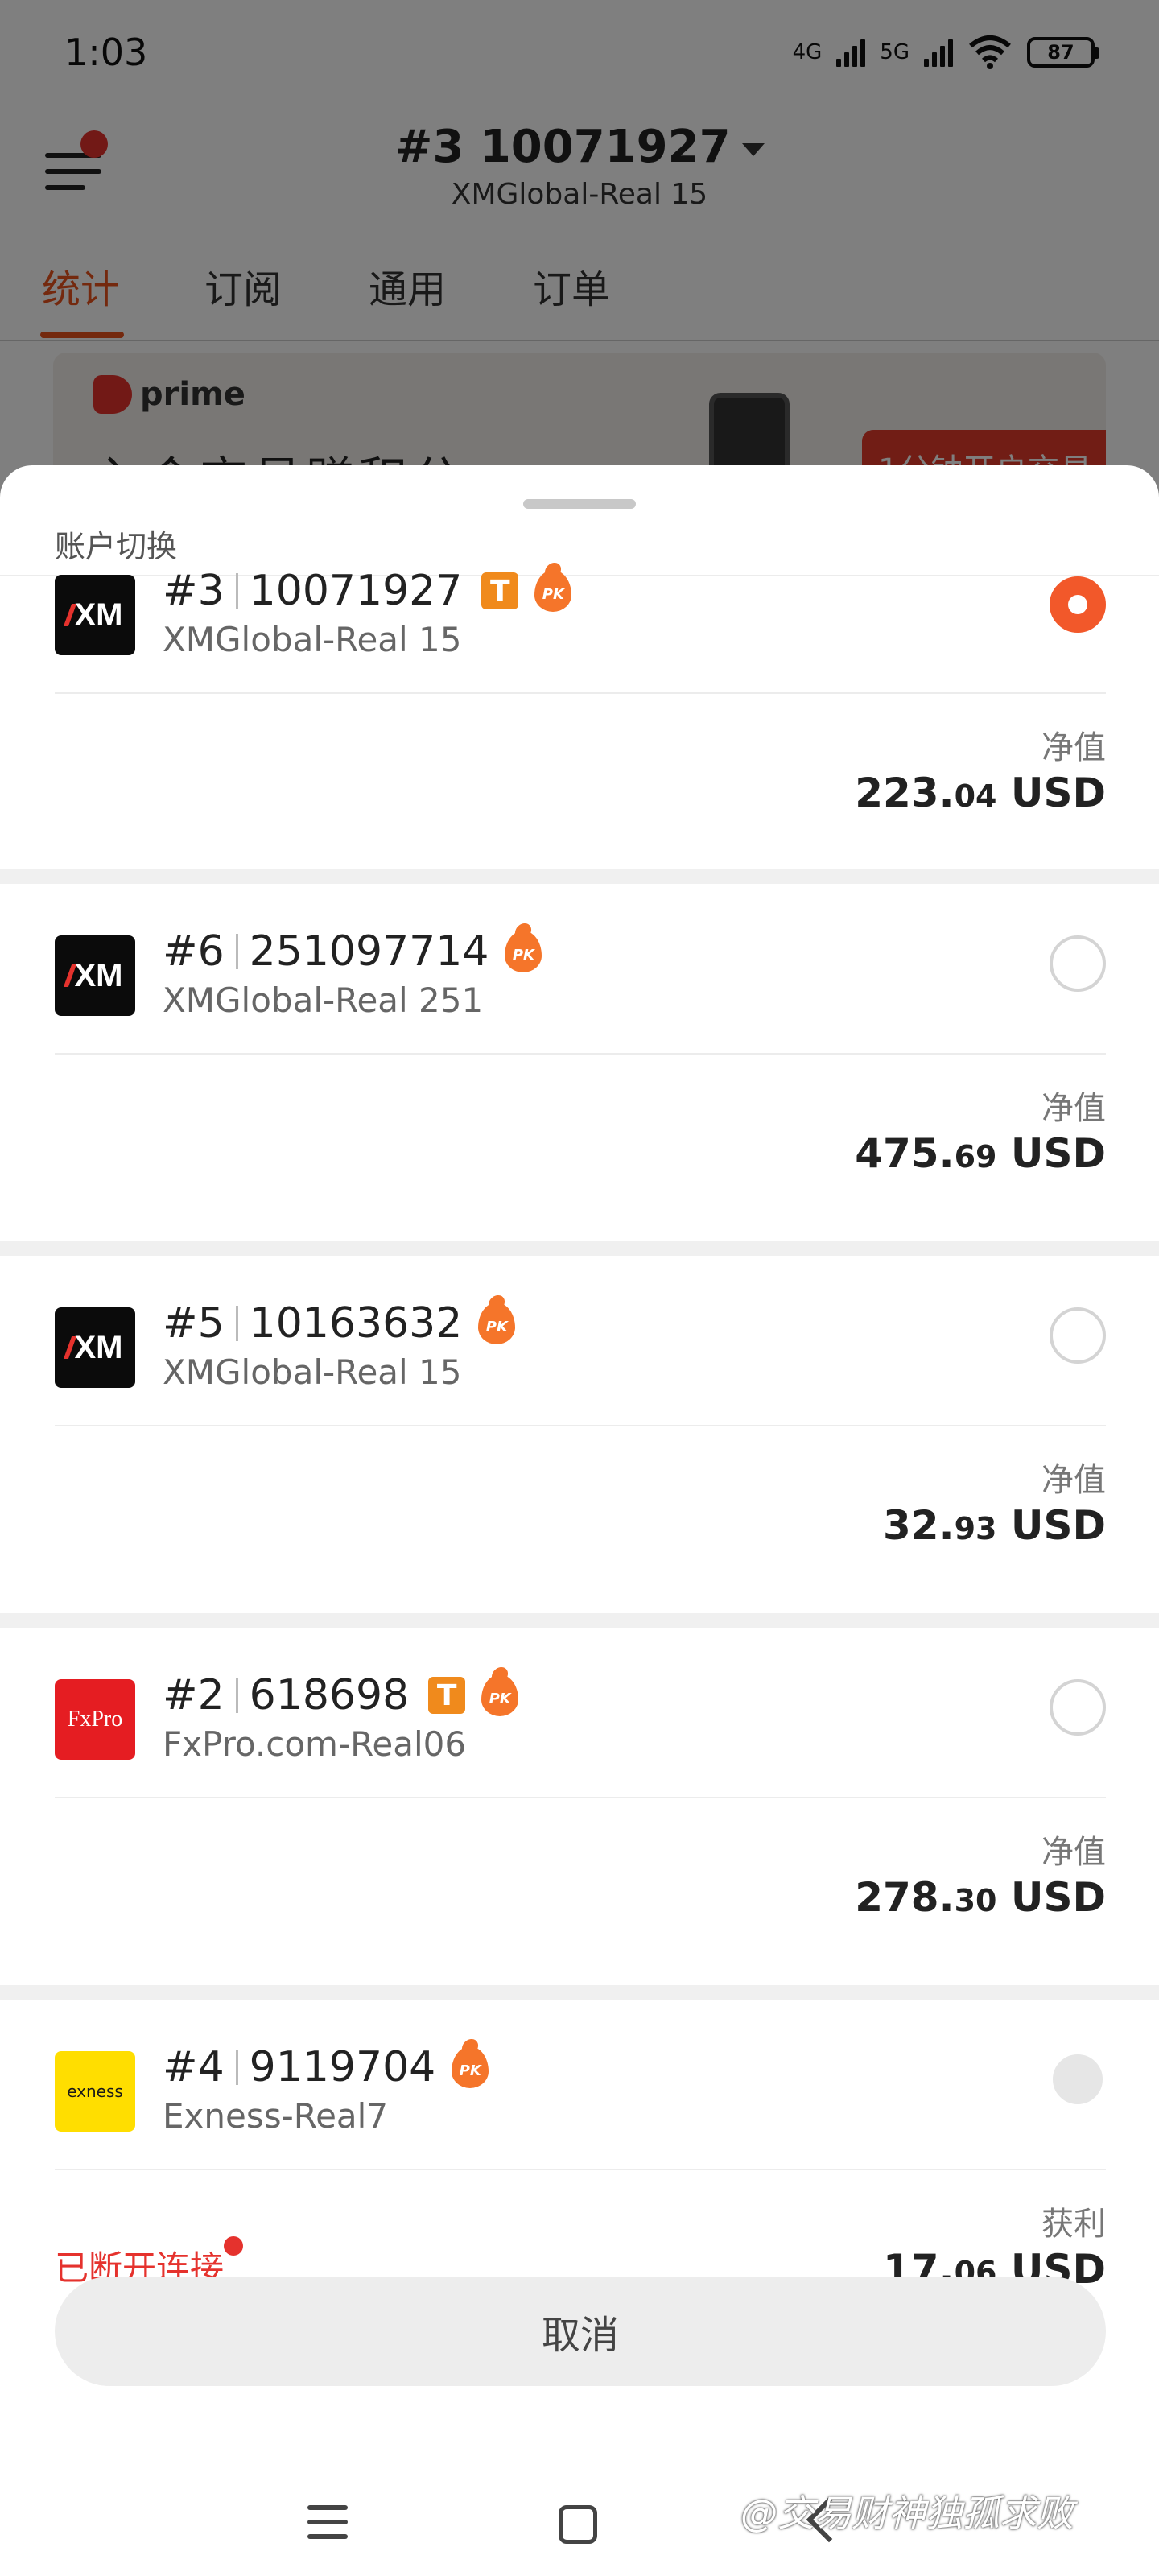 Image resolution: width=1159 pixels, height=2576 pixels. Describe the element at coordinates (907, 2513) in the screenshot. I see `watermark: @交易财神独孤求败` at that location.